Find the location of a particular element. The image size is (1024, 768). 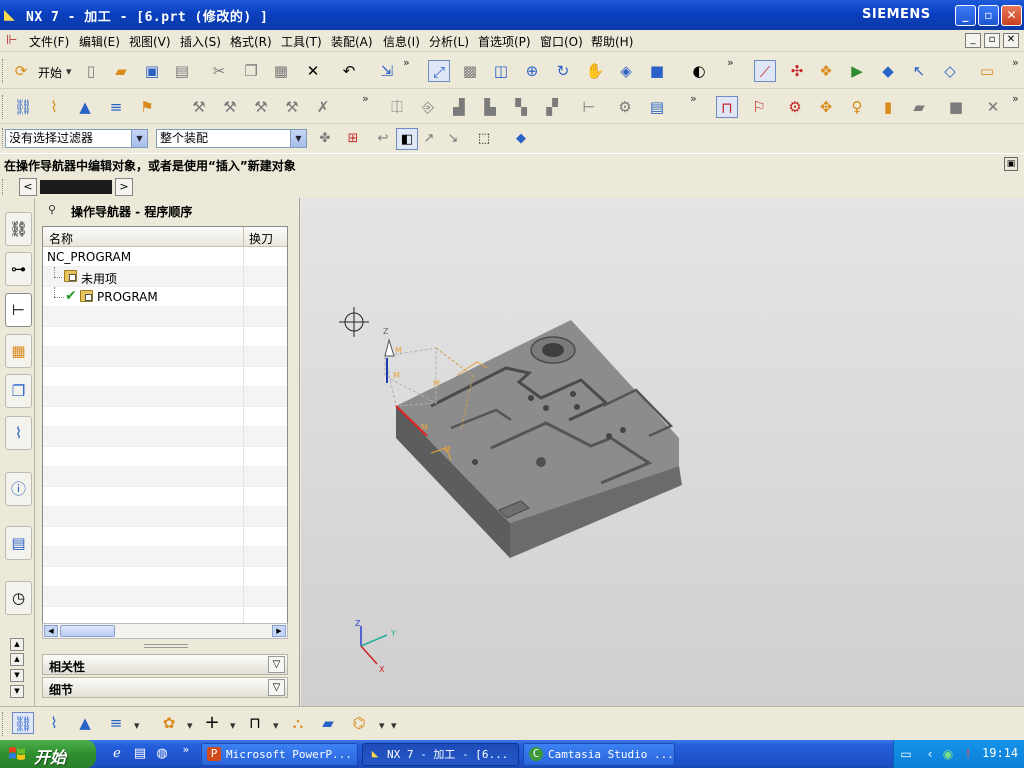

rotate-icon: ↻ is located at coordinates (563, 71).